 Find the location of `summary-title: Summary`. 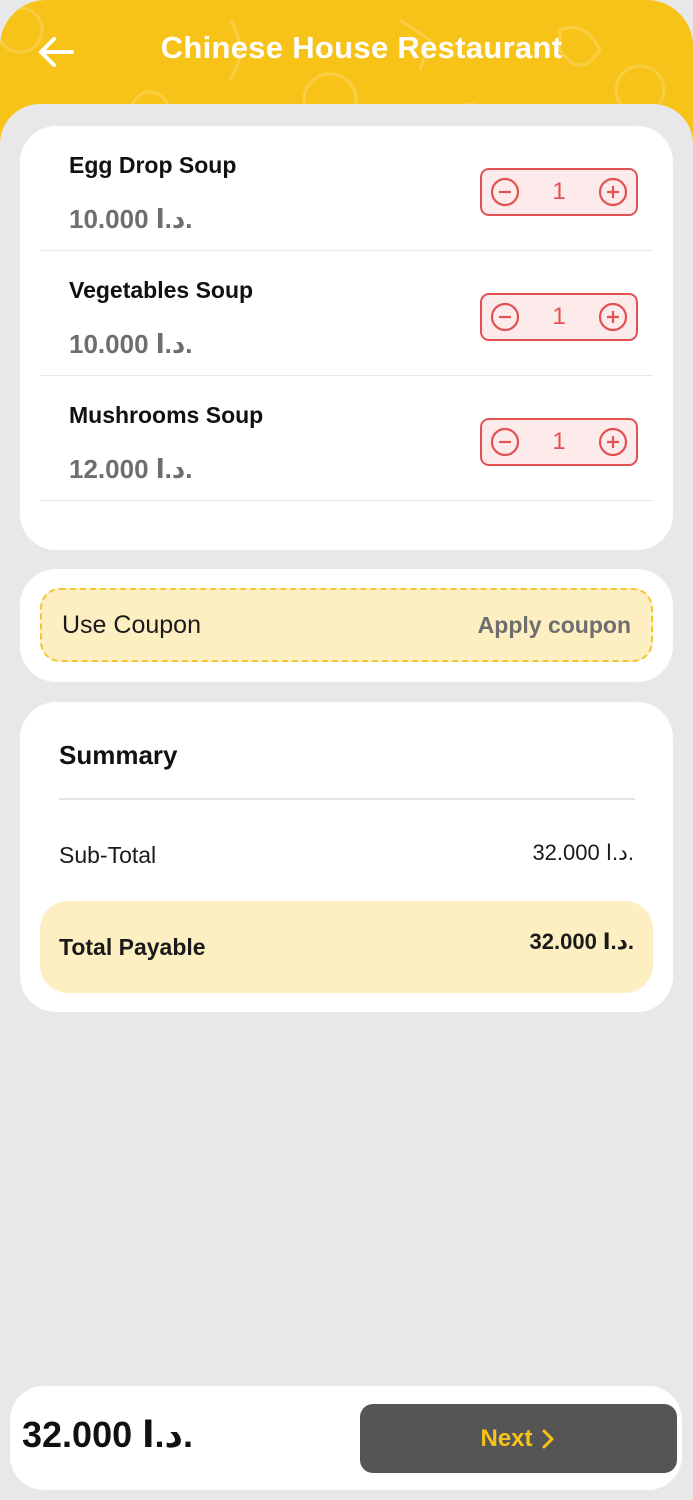

summary-title: Summary is located at coordinates (118, 755).